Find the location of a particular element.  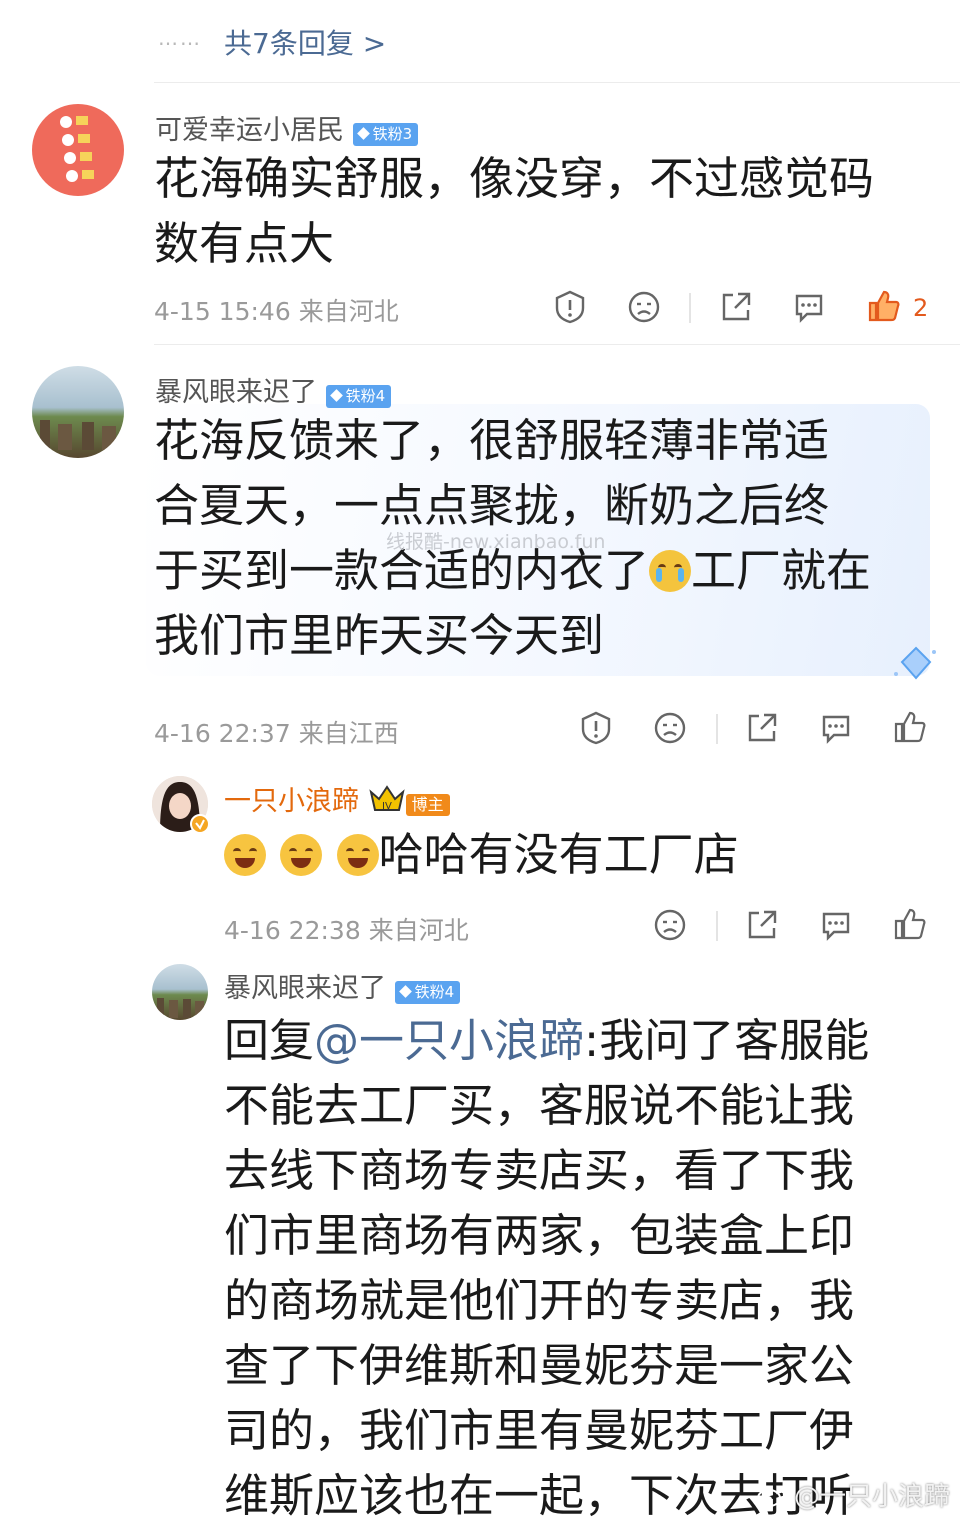

comment-line: 司的，我们市里有曼妮芬工厂伊 is located at coordinates (539, 1430).